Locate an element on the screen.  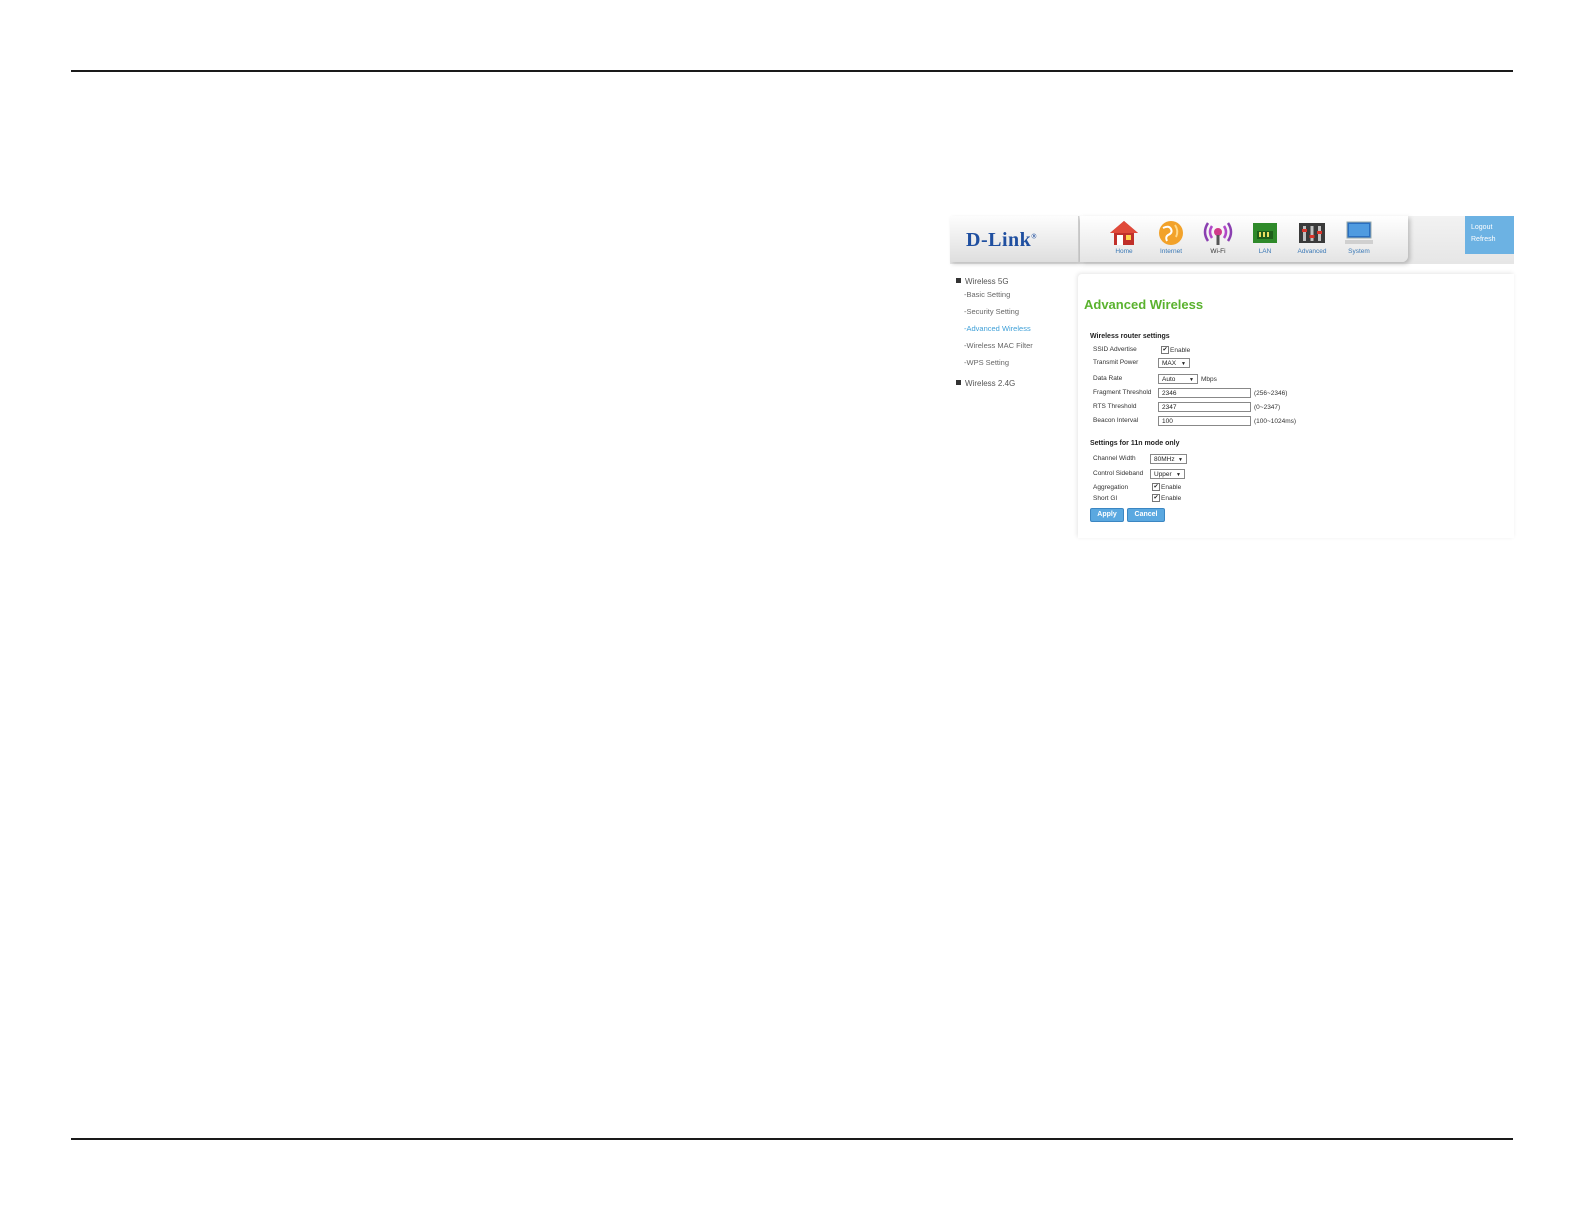
main-nav: Home Internet Wi-Fi LAN Advanced System is located at coordinates (1244, 239).